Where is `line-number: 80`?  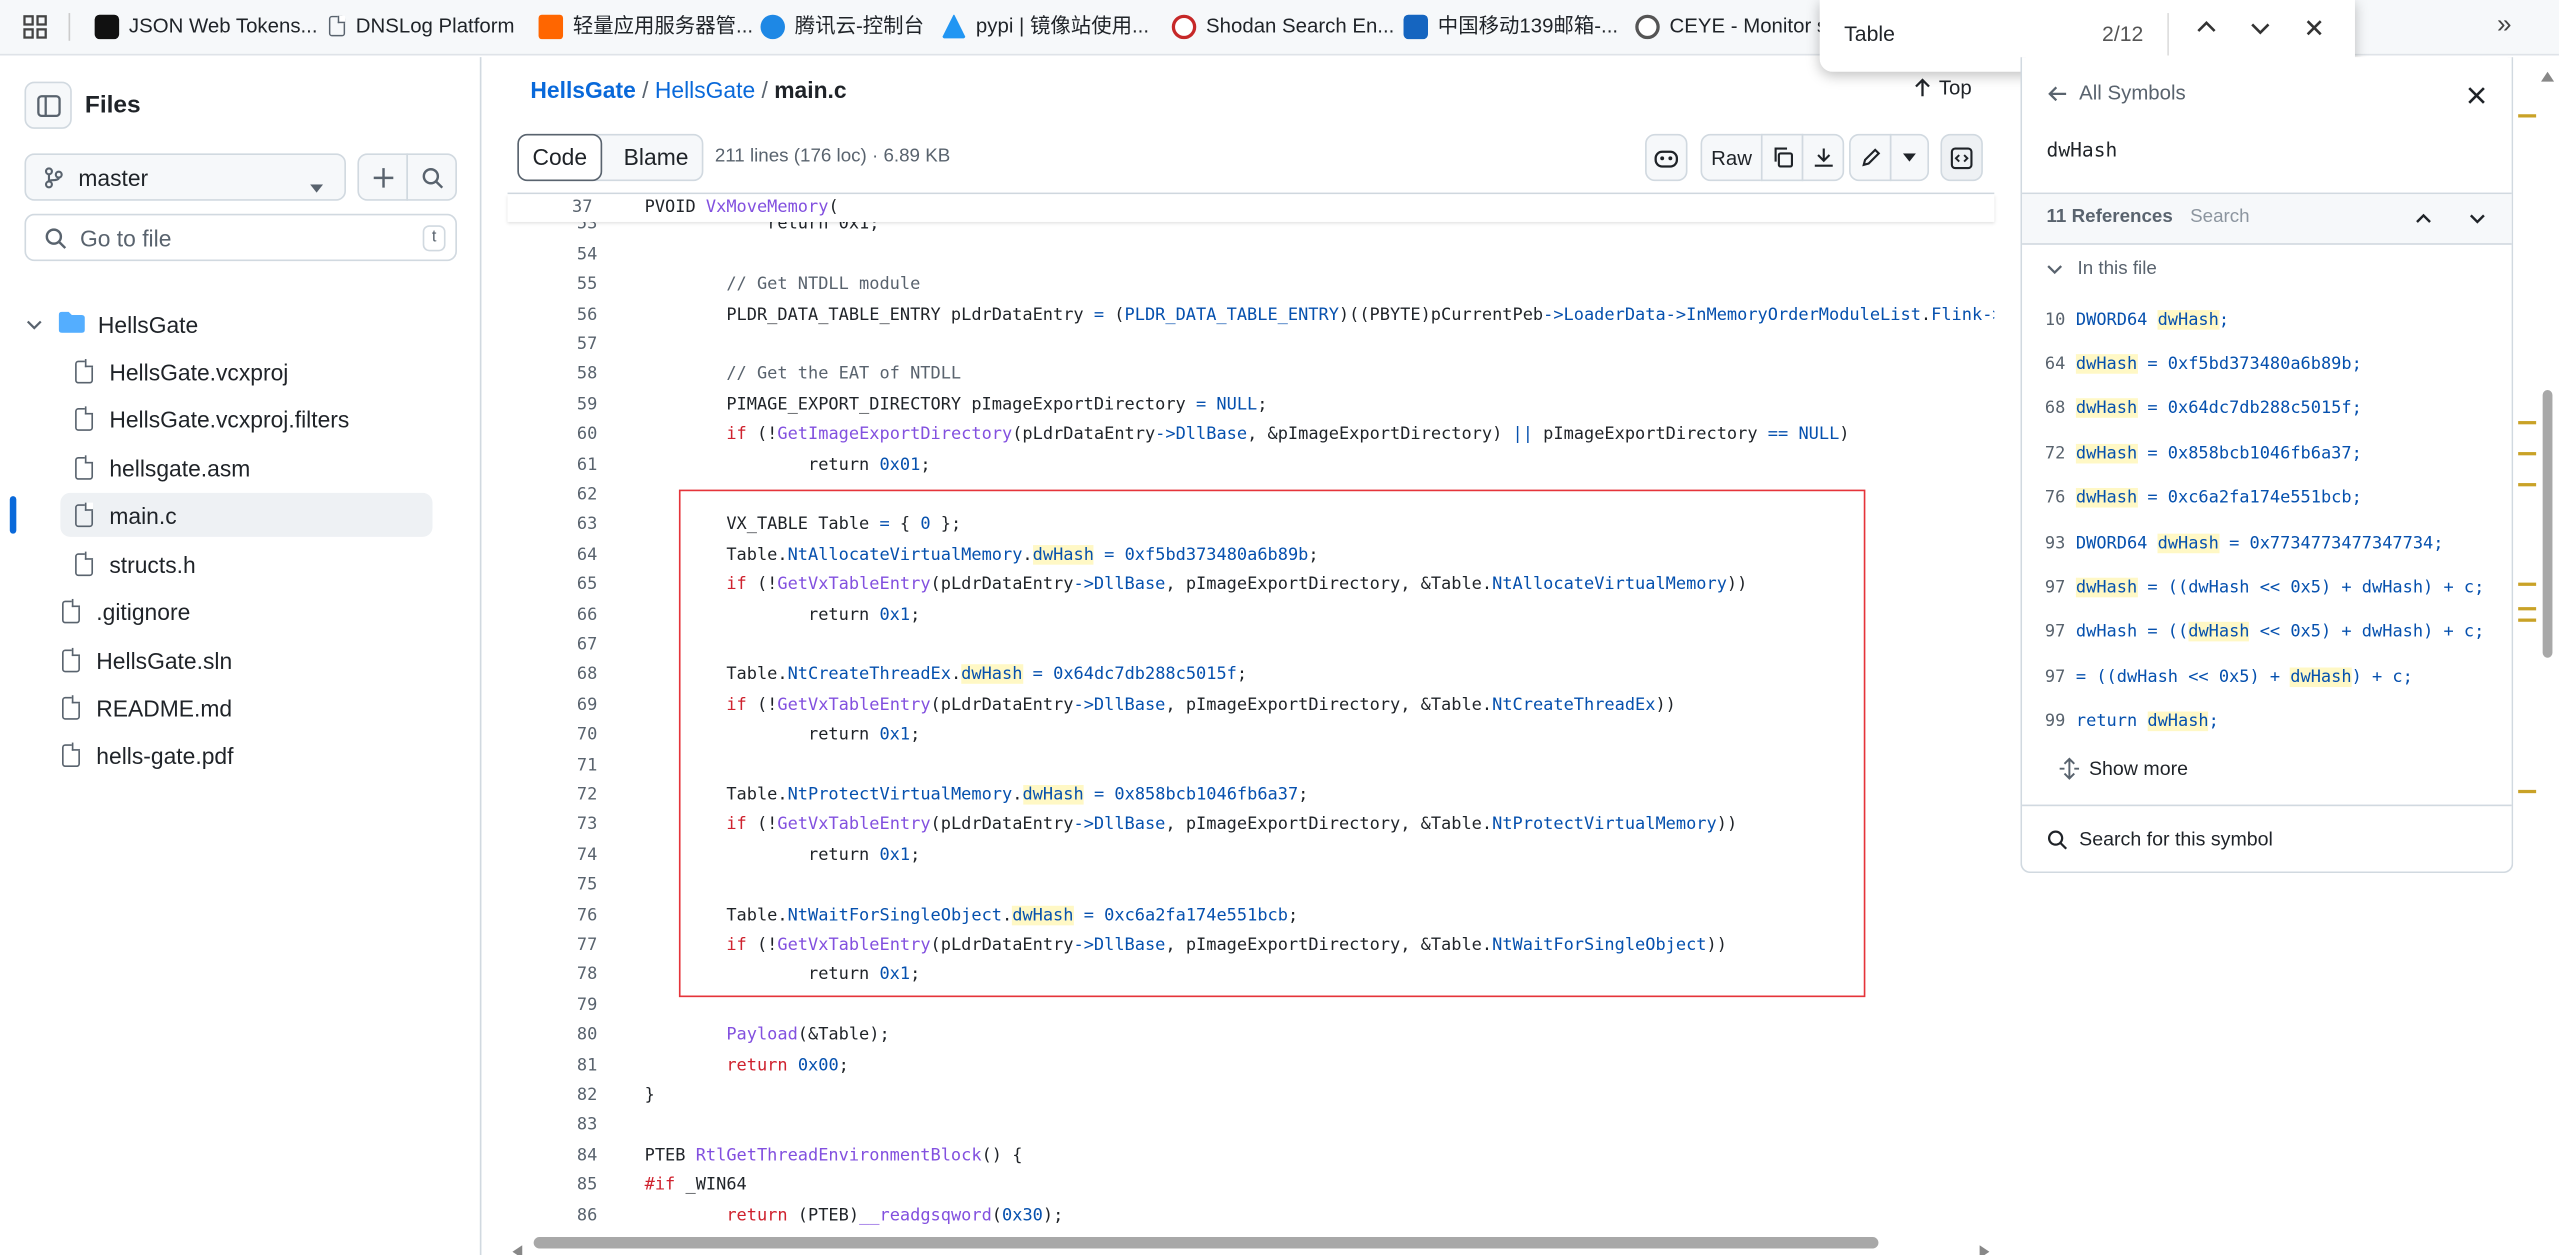
line-number: 80 is located at coordinates (552, 1035).